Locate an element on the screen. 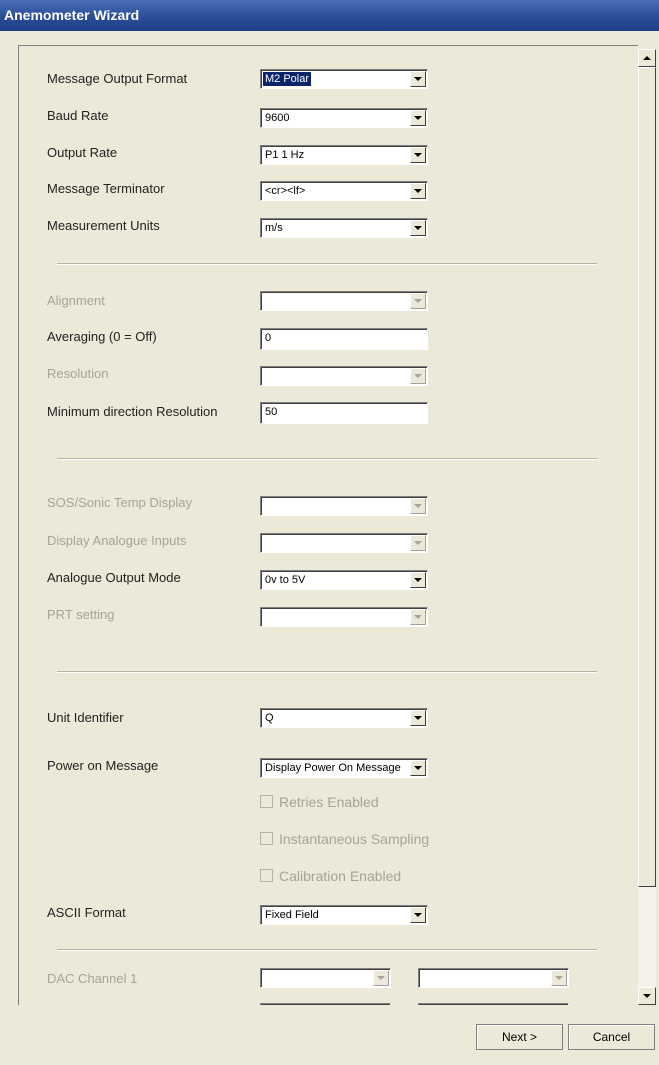 This screenshot has height=1065, width=659. averaging-label: Averaging (0 = Off) is located at coordinates (102, 336).